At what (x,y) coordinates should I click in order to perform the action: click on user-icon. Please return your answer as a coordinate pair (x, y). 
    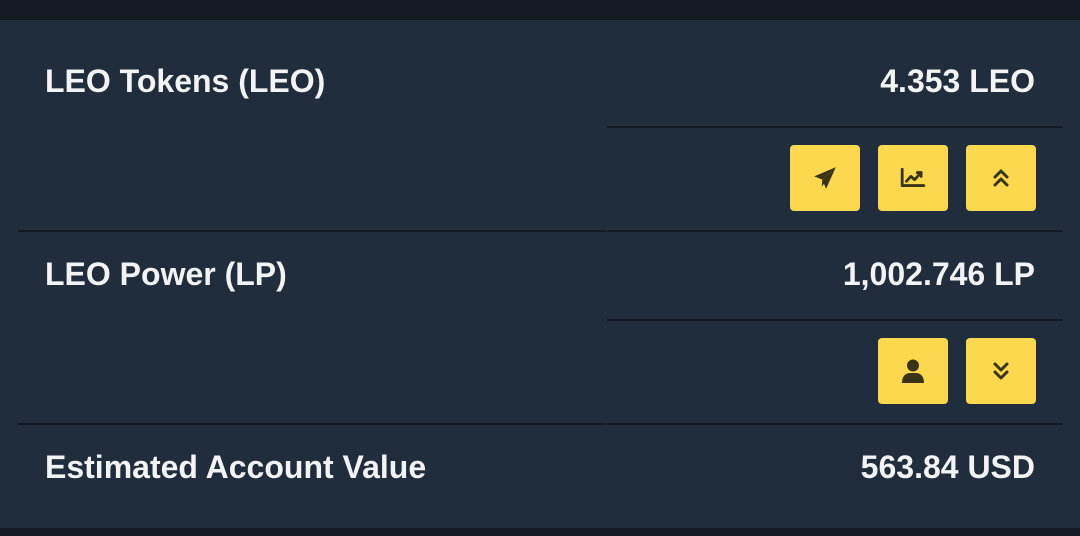
    Looking at the image, I should click on (913, 371).